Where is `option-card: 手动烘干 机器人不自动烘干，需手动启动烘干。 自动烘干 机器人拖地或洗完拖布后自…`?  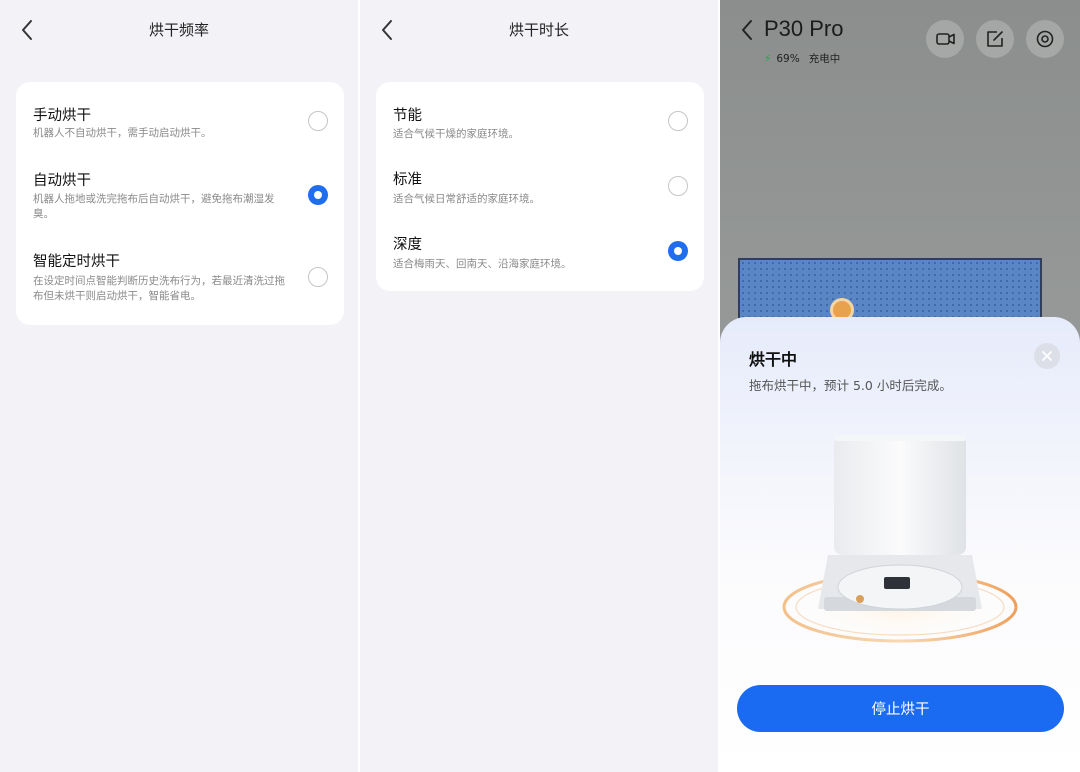 option-card: 手动烘干 机器人不自动烘干，需手动启动烘干。 自动烘干 机器人拖地或洗完拖布后自… is located at coordinates (180, 203).